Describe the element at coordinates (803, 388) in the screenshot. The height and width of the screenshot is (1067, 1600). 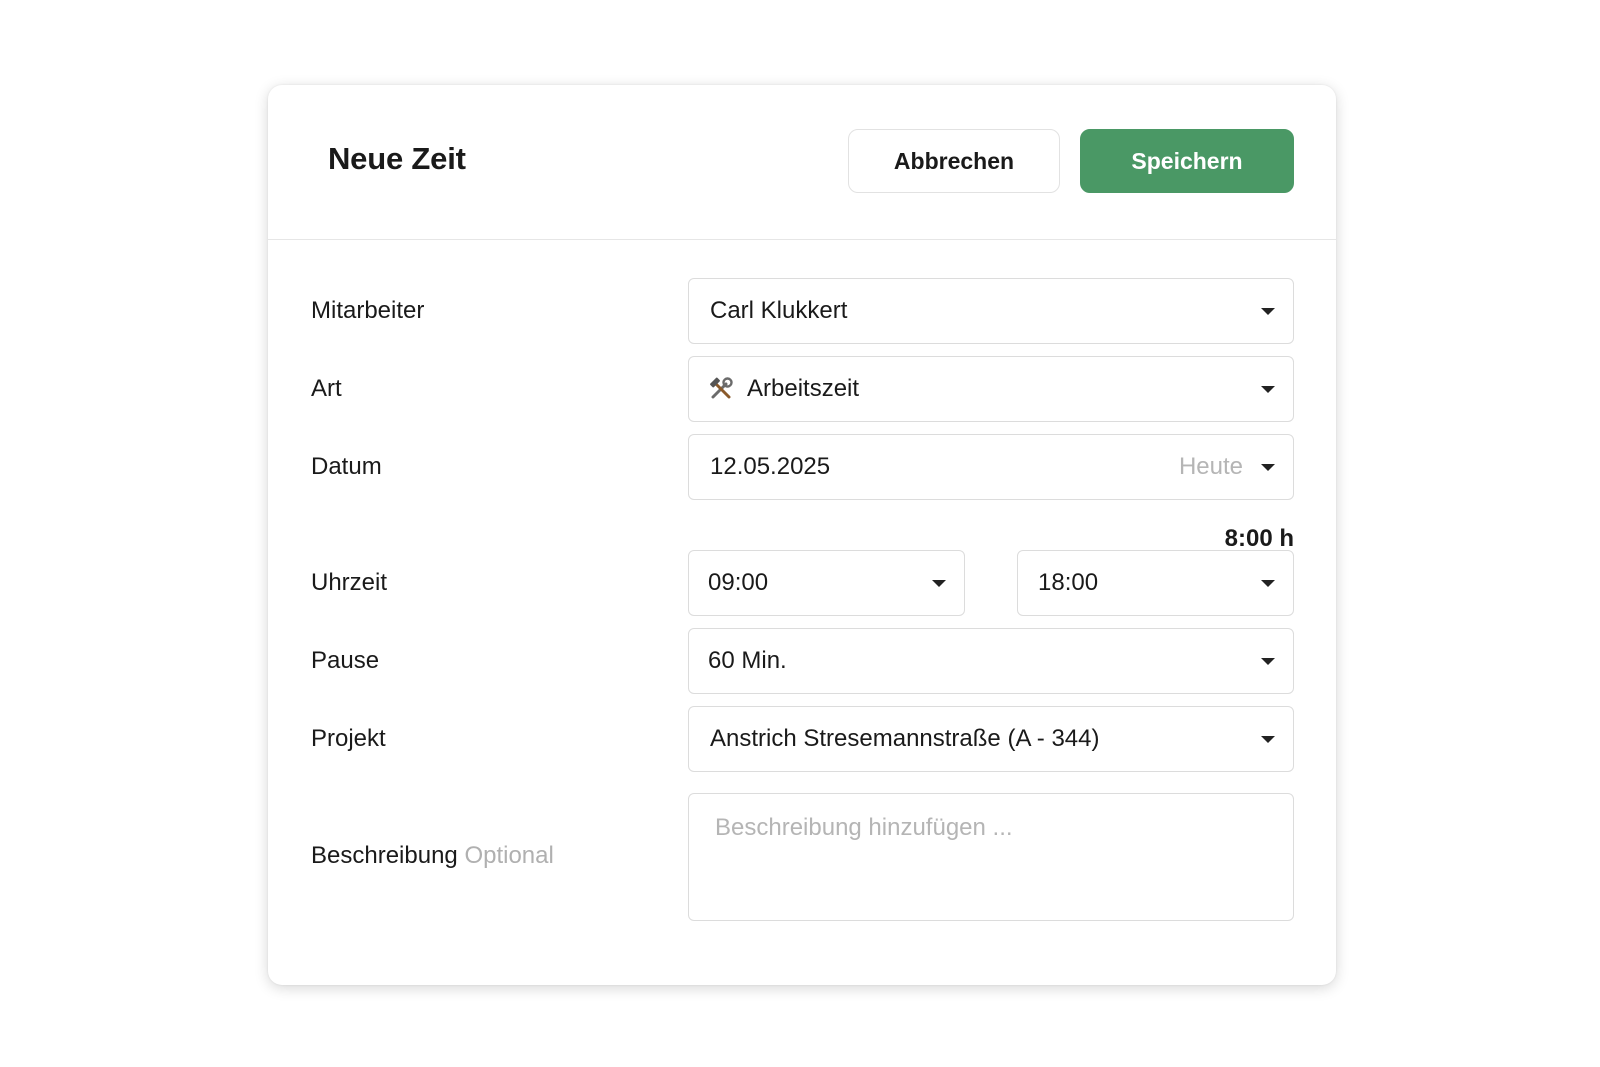
I see `type-value: Arbeitszeit` at that location.